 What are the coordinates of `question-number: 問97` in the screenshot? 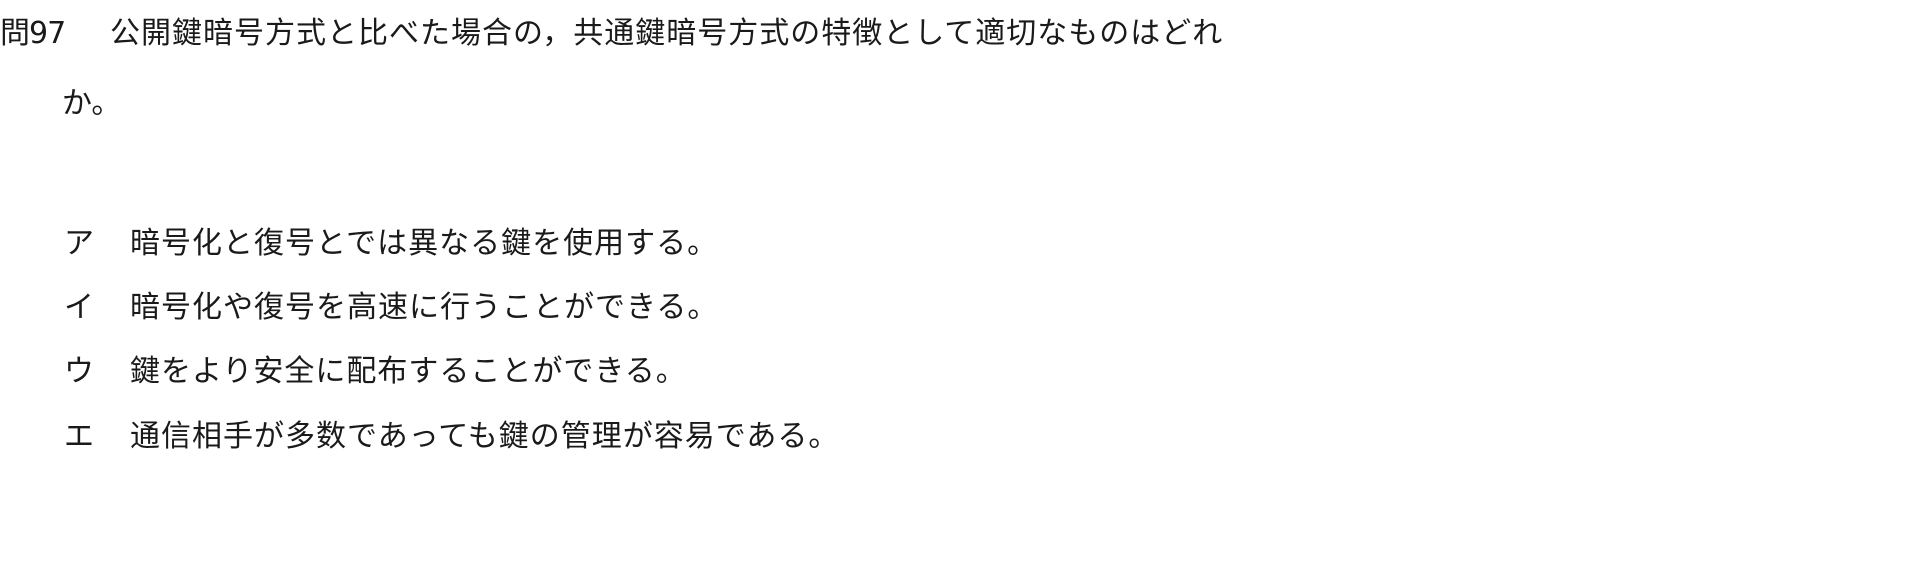 It's located at (33, 33).